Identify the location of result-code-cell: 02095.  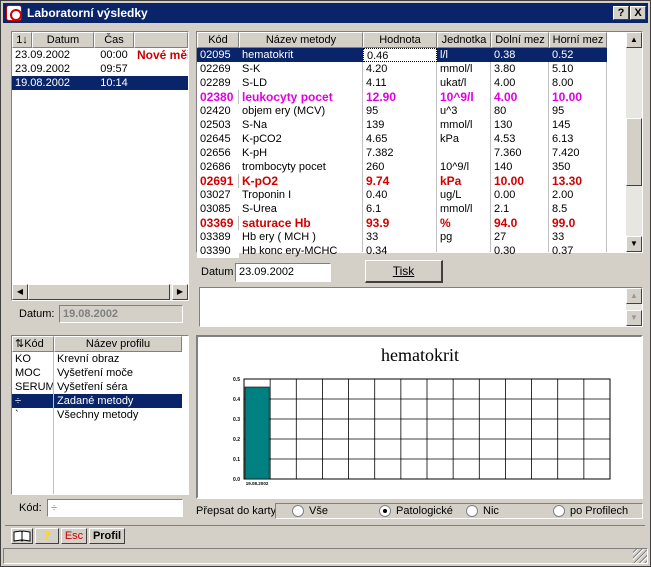
(215, 55).